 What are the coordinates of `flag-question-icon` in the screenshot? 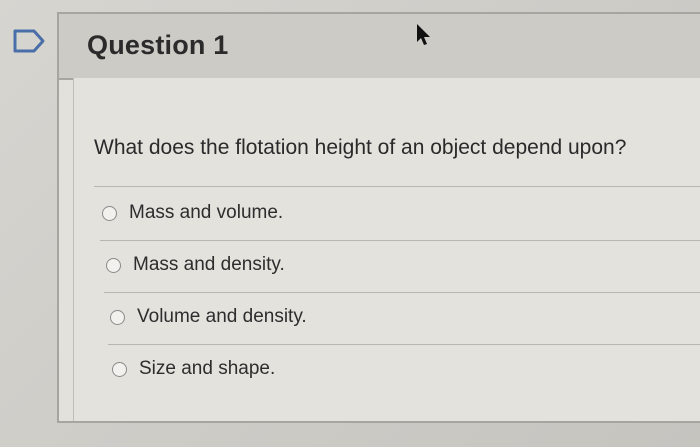 It's located at (29, 41).